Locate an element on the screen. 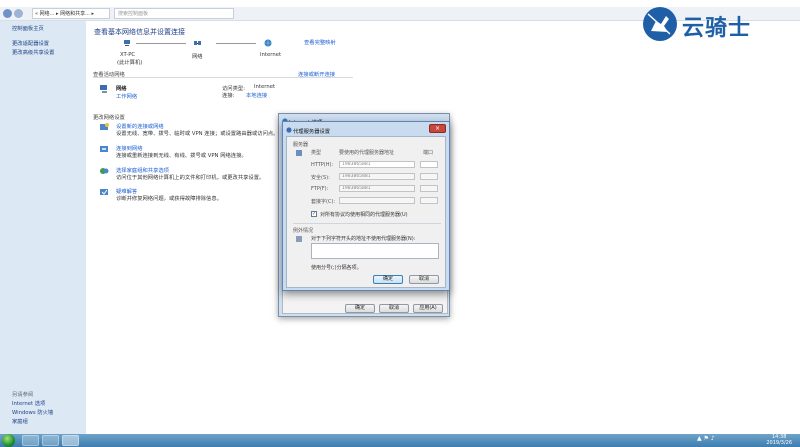 The height and width of the screenshot is (447, 800). secure-port-input is located at coordinates (429, 176).